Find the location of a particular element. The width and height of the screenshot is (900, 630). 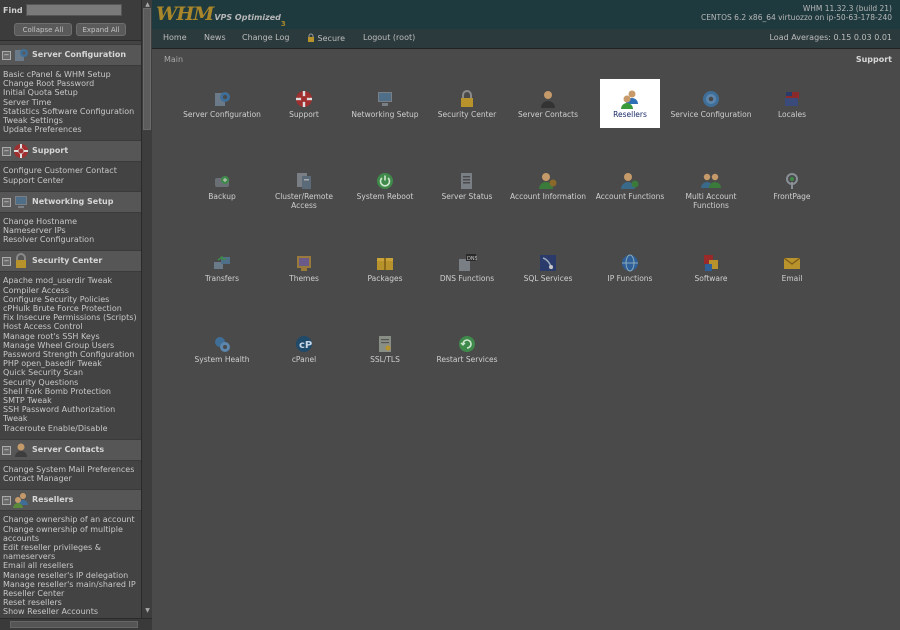

nav-secure: Secure is located at coordinates (326, 38).